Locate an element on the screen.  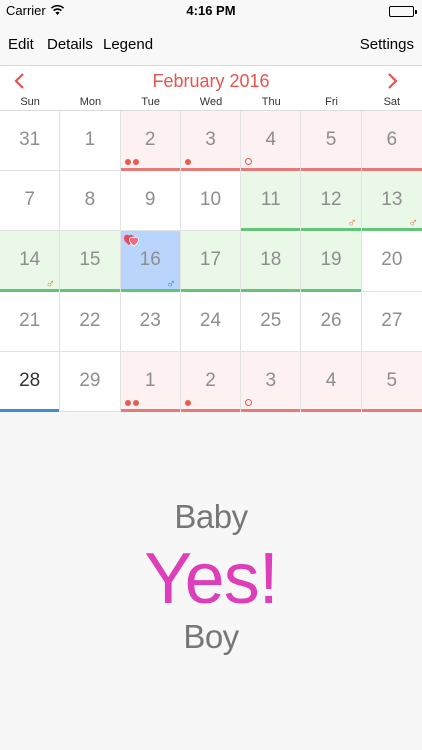
day-cell: 14 ♂ is located at coordinates (30, 261).